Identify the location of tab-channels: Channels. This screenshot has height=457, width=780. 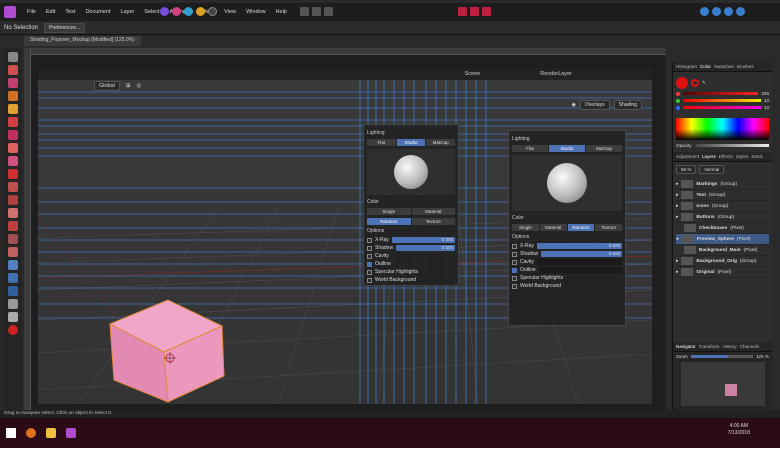
(749, 346).